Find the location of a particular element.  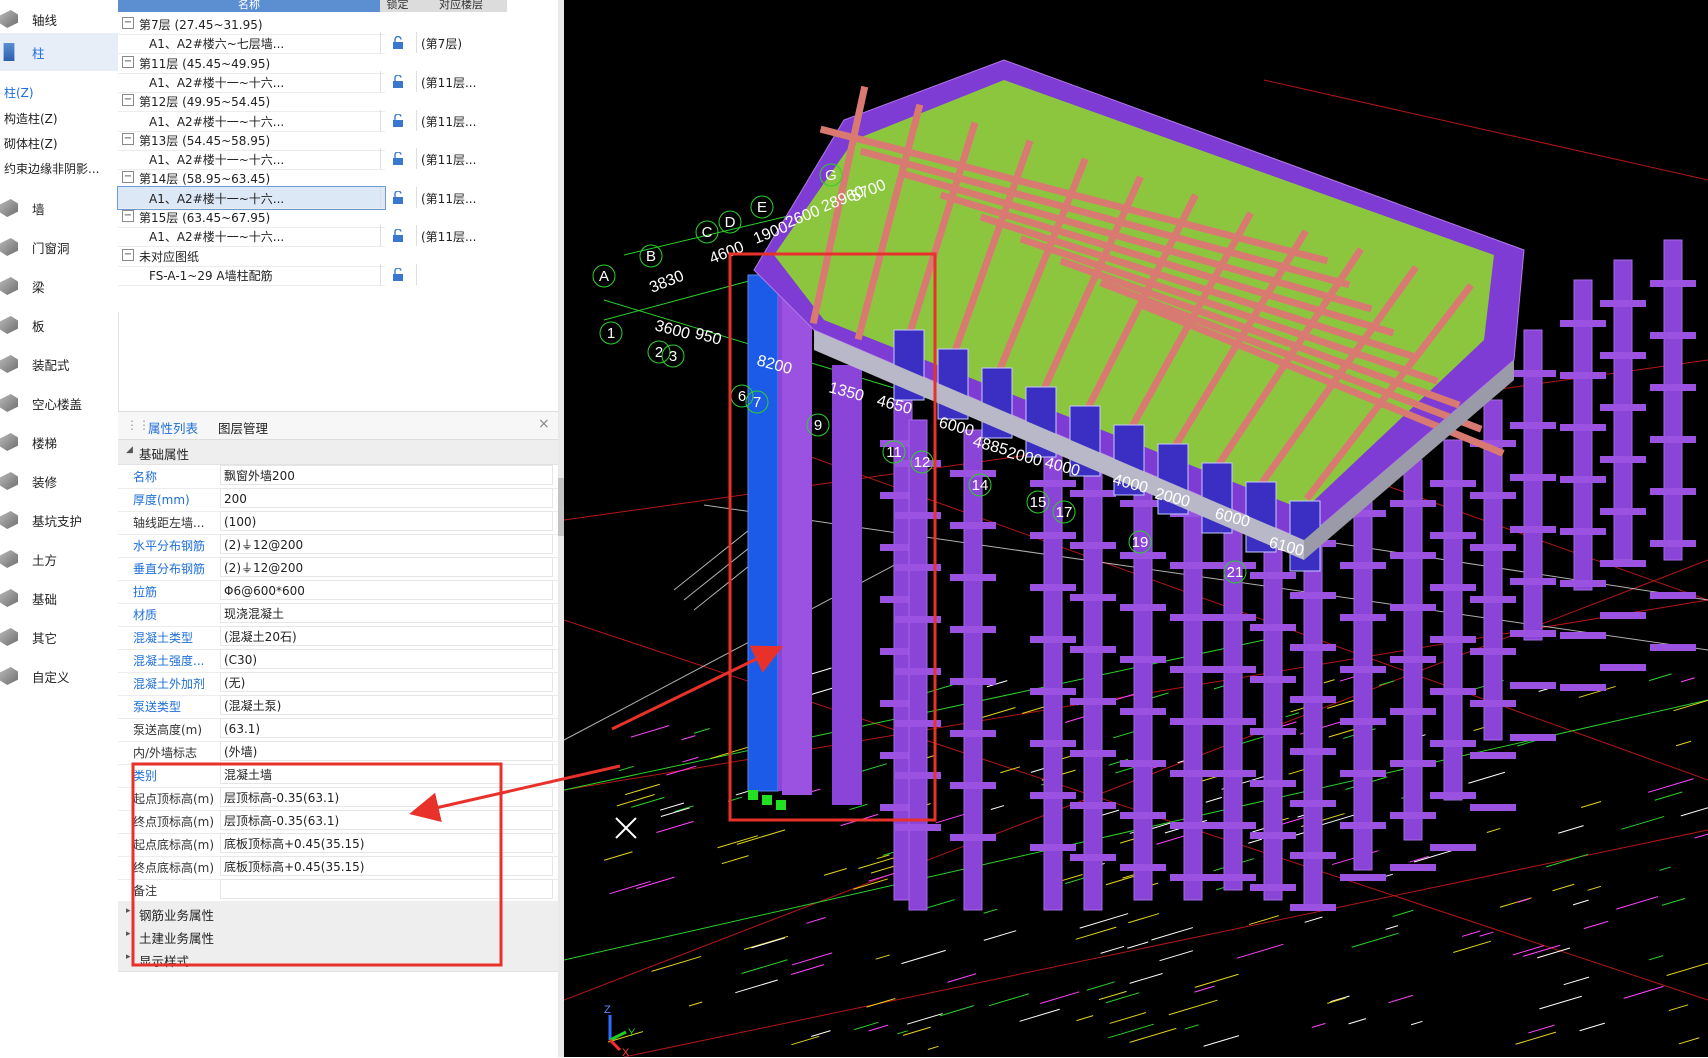

column-subtype-item: 砌体柱(Z) is located at coordinates (31, 143).